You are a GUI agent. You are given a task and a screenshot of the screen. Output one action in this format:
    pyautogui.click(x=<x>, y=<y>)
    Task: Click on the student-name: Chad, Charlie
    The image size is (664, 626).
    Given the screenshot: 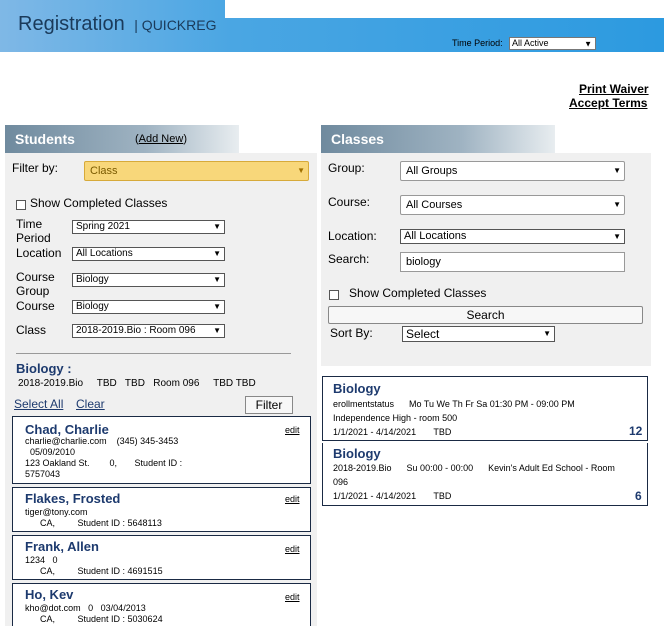 What is the action you would take?
    pyautogui.click(x=67, y=429)
    